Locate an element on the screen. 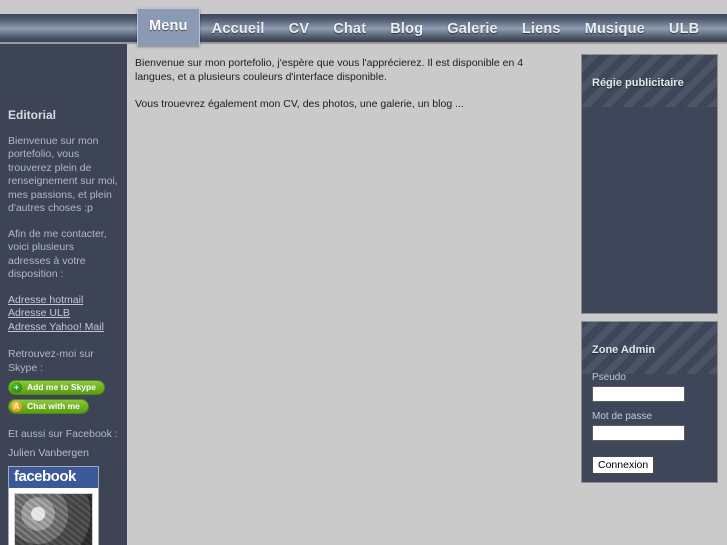 This screenshot has width=727, height=545. facebook-profile-photo is located at coordinates (53, 518).